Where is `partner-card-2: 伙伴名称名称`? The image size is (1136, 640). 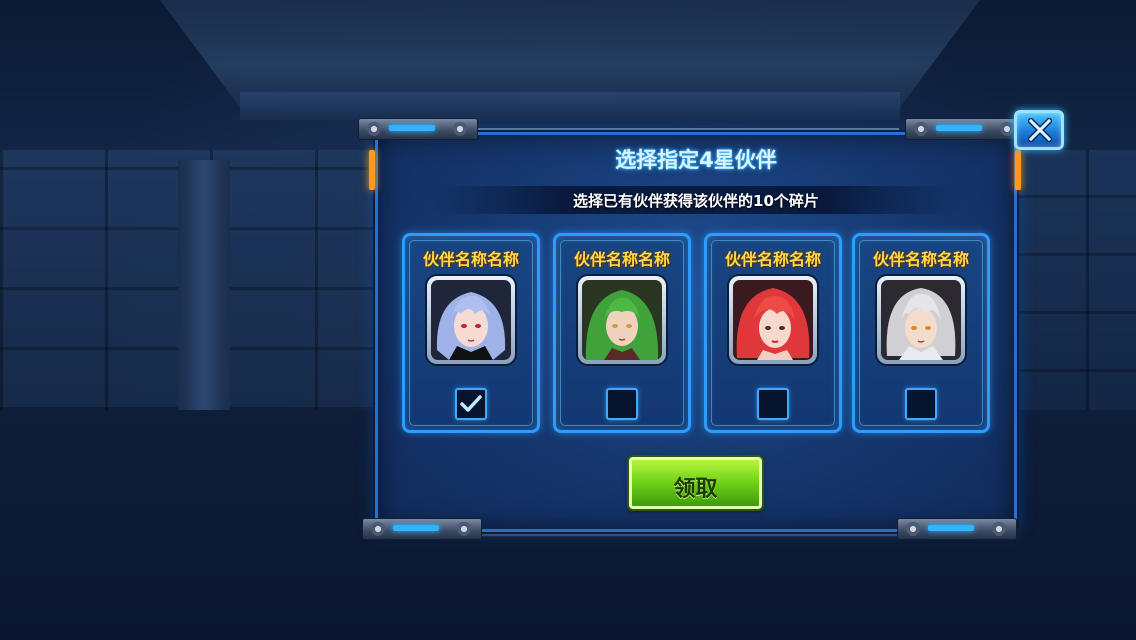
partner-card-2: 伙伴名称名称 is located at coordinates (622, 333).